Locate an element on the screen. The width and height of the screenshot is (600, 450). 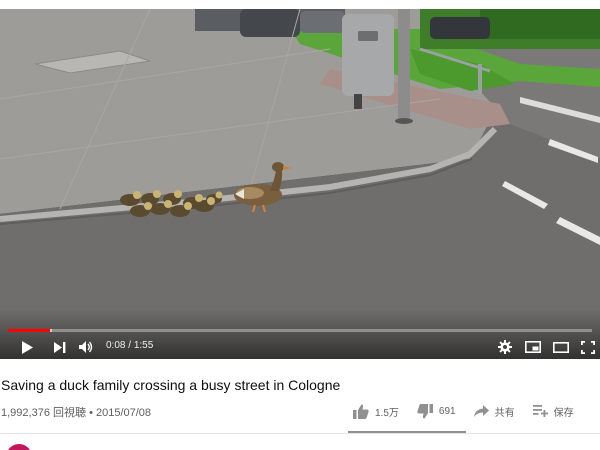
miniplayer-icon is located at coordinates (533, 347).